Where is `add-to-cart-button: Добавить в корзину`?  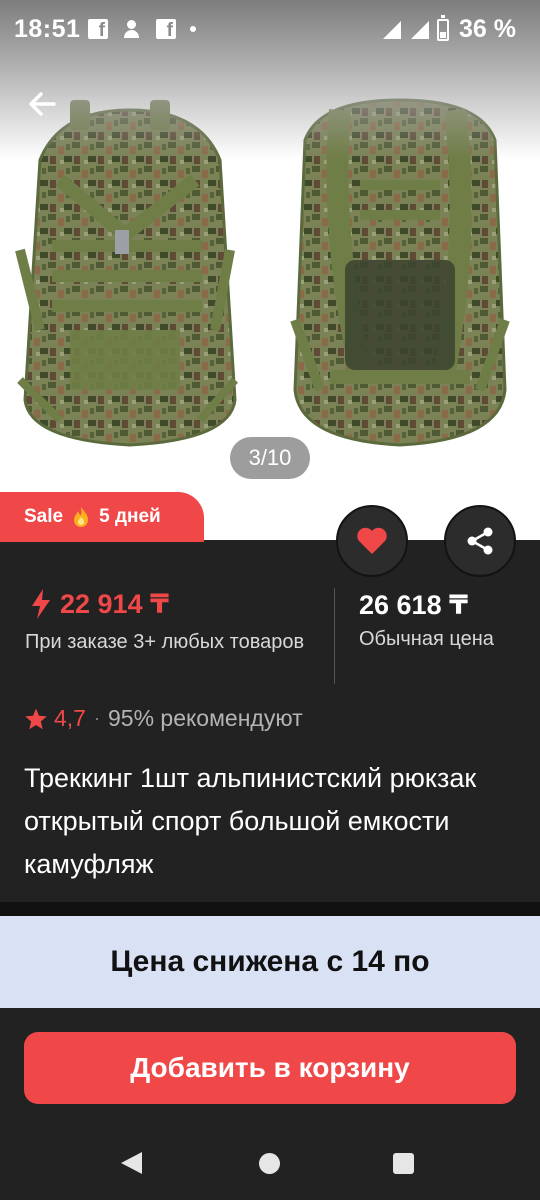 add-to-cart-button: Добавить в корзину is located at coordinates (270, 1068).